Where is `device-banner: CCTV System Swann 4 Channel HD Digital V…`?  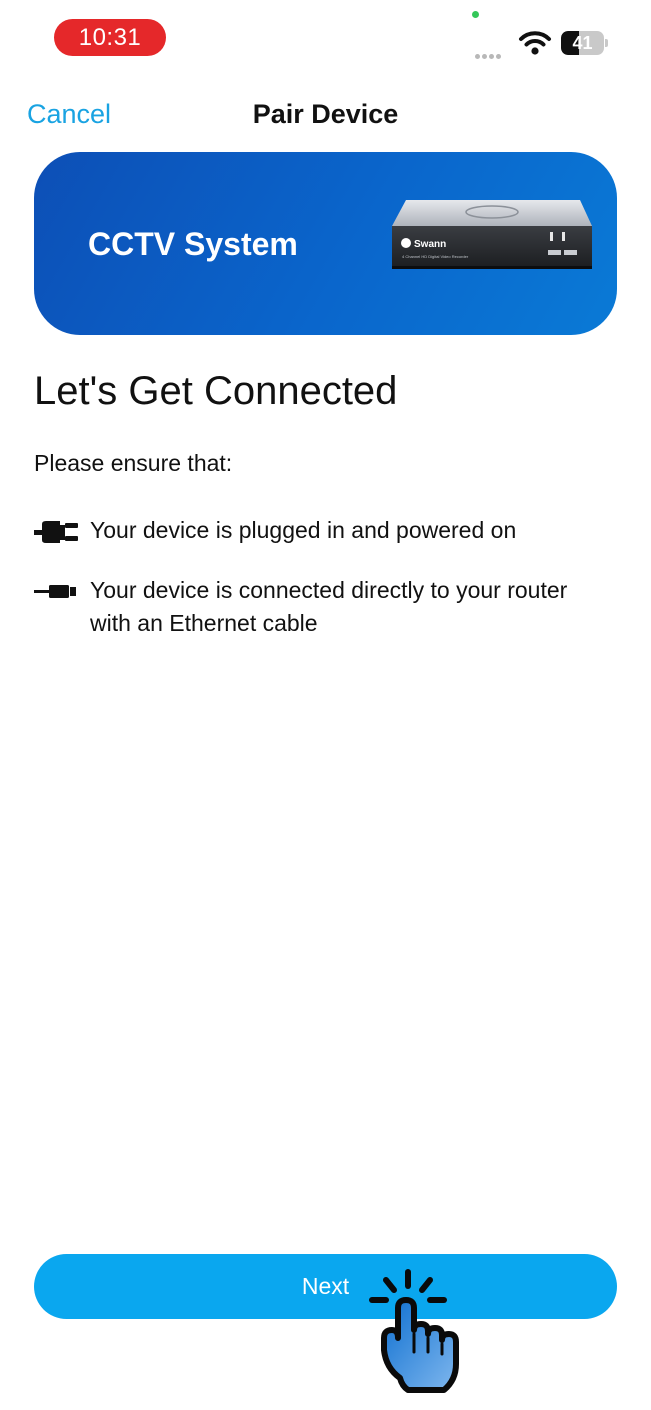 device-banner: CCTV System Swann 4 Channel HD Digital V… is located at coordinates (325, 243).